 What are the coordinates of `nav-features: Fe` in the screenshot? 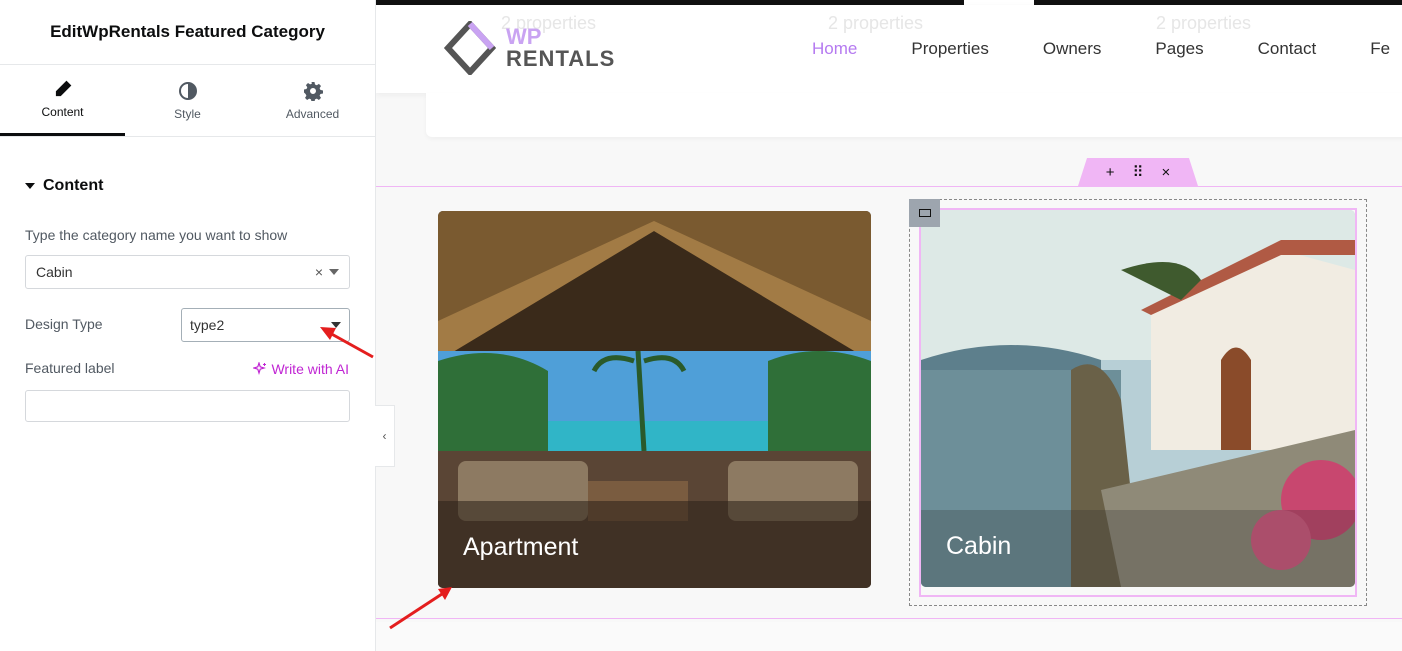 It's located at (1380, 49).